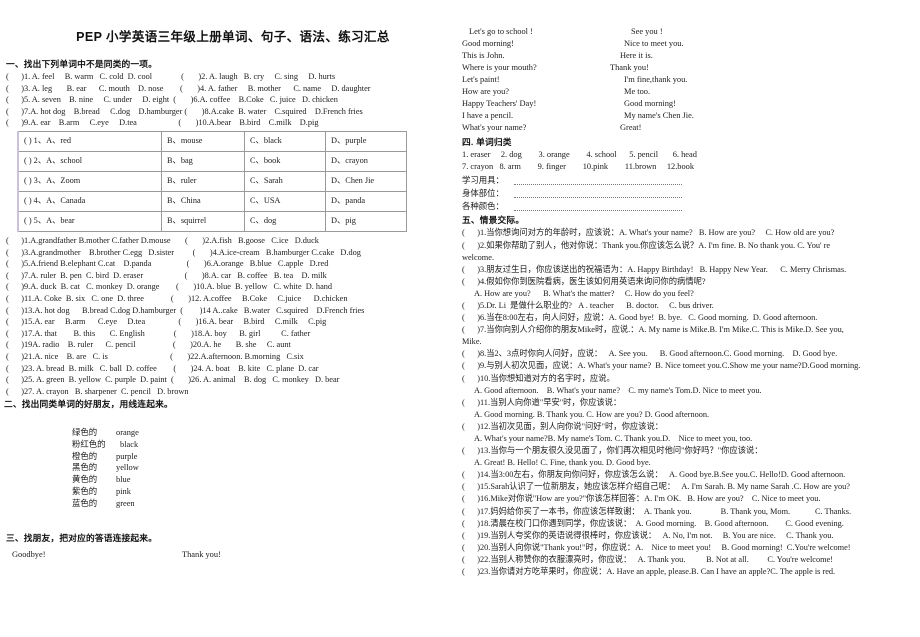 The height and width of the screenshot is (637, 920). Describe the element at coordinates (233, 555) in the screenshot. I see `answer-match-row: Goodbye! Thank you!` at that location.